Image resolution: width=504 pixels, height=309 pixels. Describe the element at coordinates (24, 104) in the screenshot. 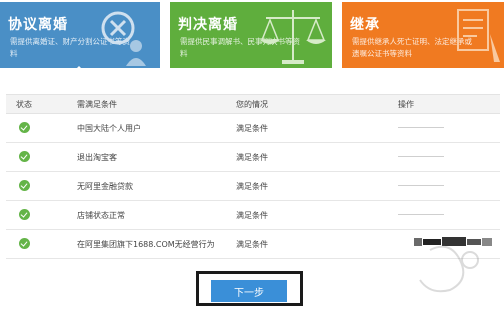

I see `header-status: 状态` at that location.